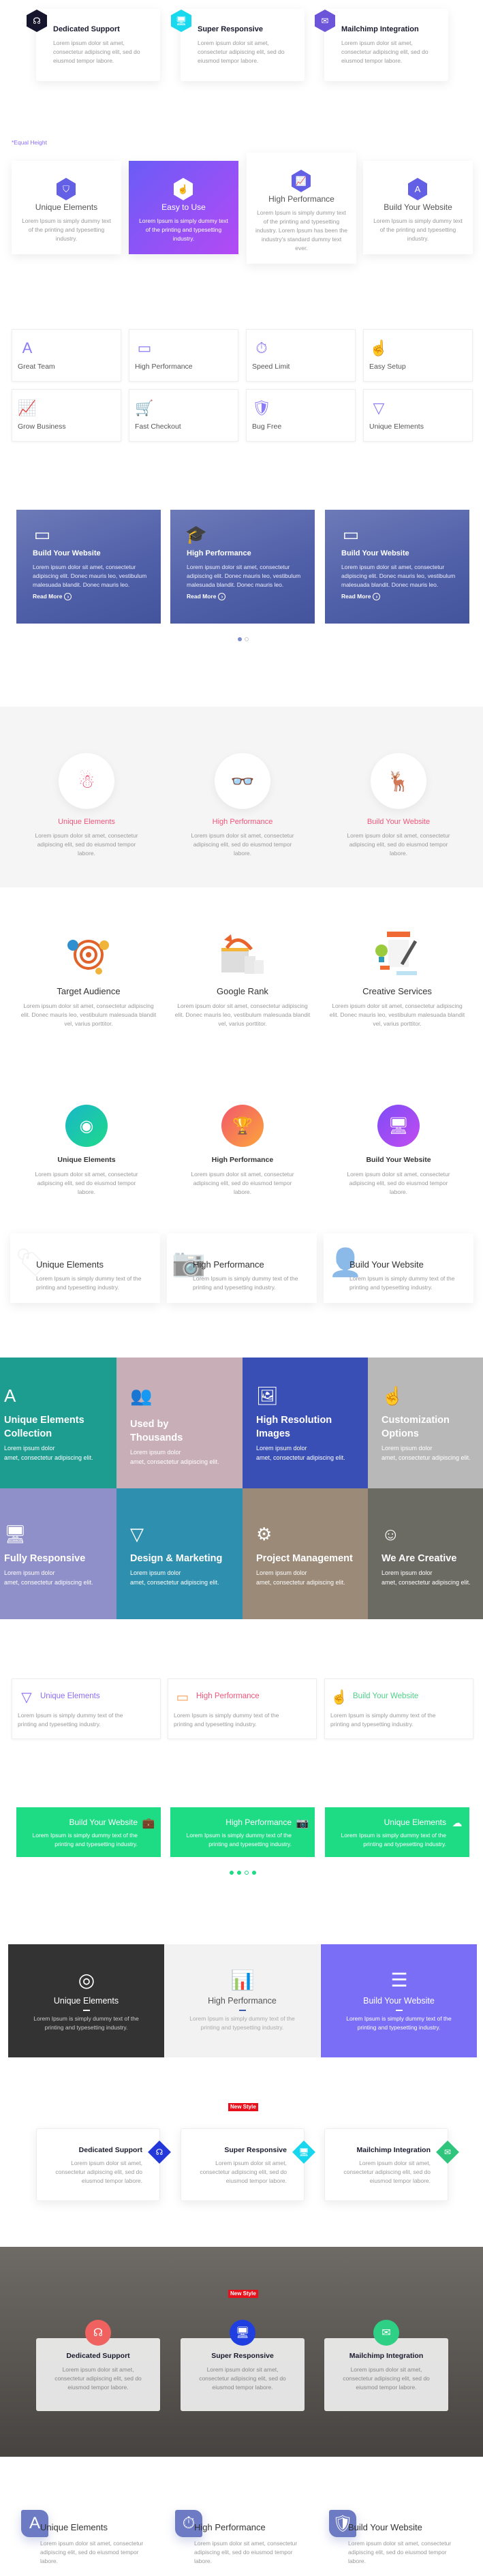 This screenshot has width=483, height=2576. What do you see at coordinates (196, 534) in the screenshot?
I see `graduate-icon: 🎓` at bounding box center [196, 534].